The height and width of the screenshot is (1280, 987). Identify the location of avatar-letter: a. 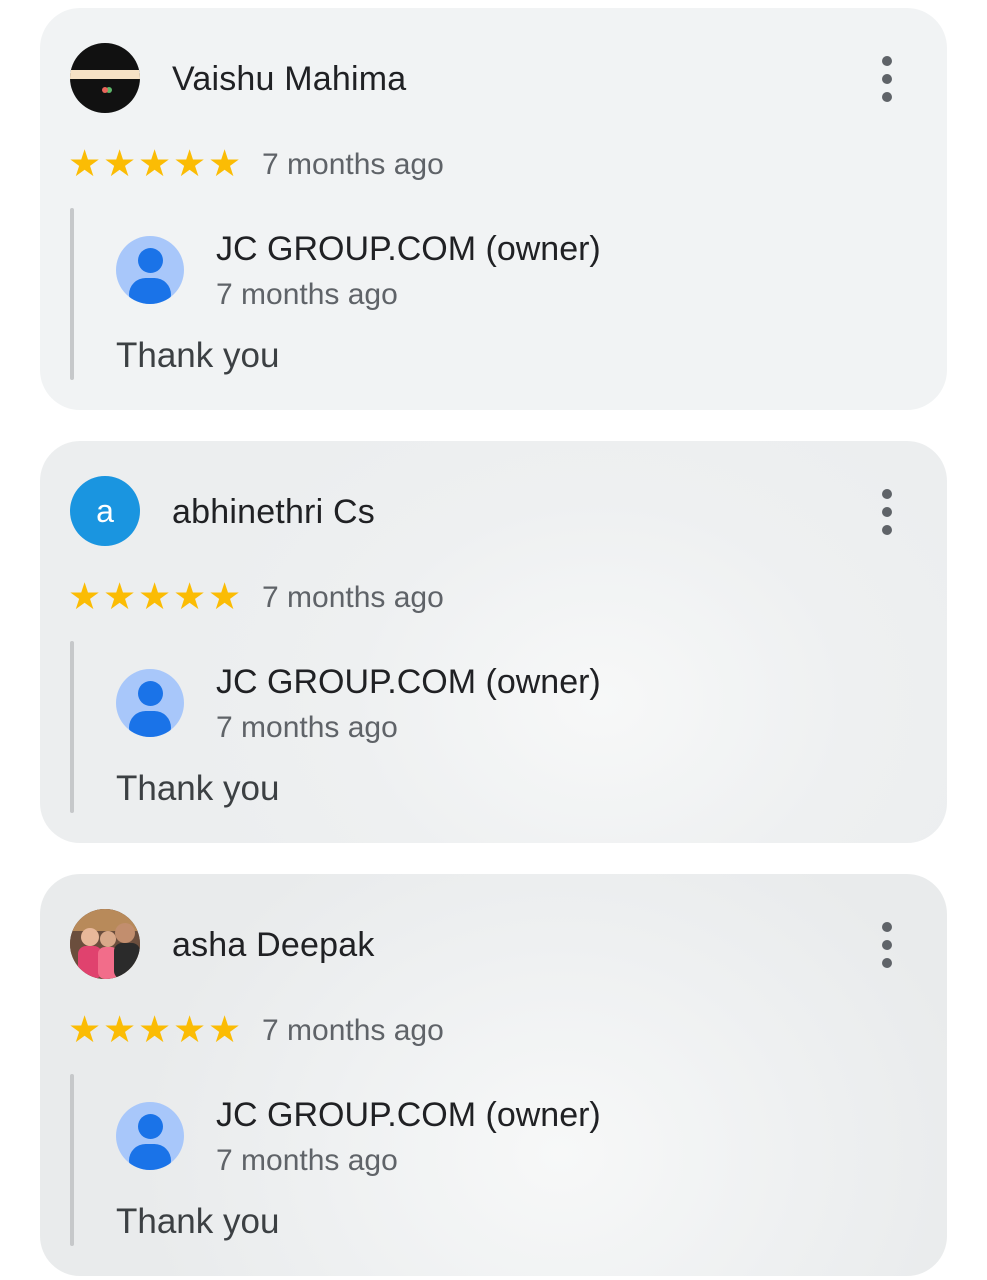
(105, 510).